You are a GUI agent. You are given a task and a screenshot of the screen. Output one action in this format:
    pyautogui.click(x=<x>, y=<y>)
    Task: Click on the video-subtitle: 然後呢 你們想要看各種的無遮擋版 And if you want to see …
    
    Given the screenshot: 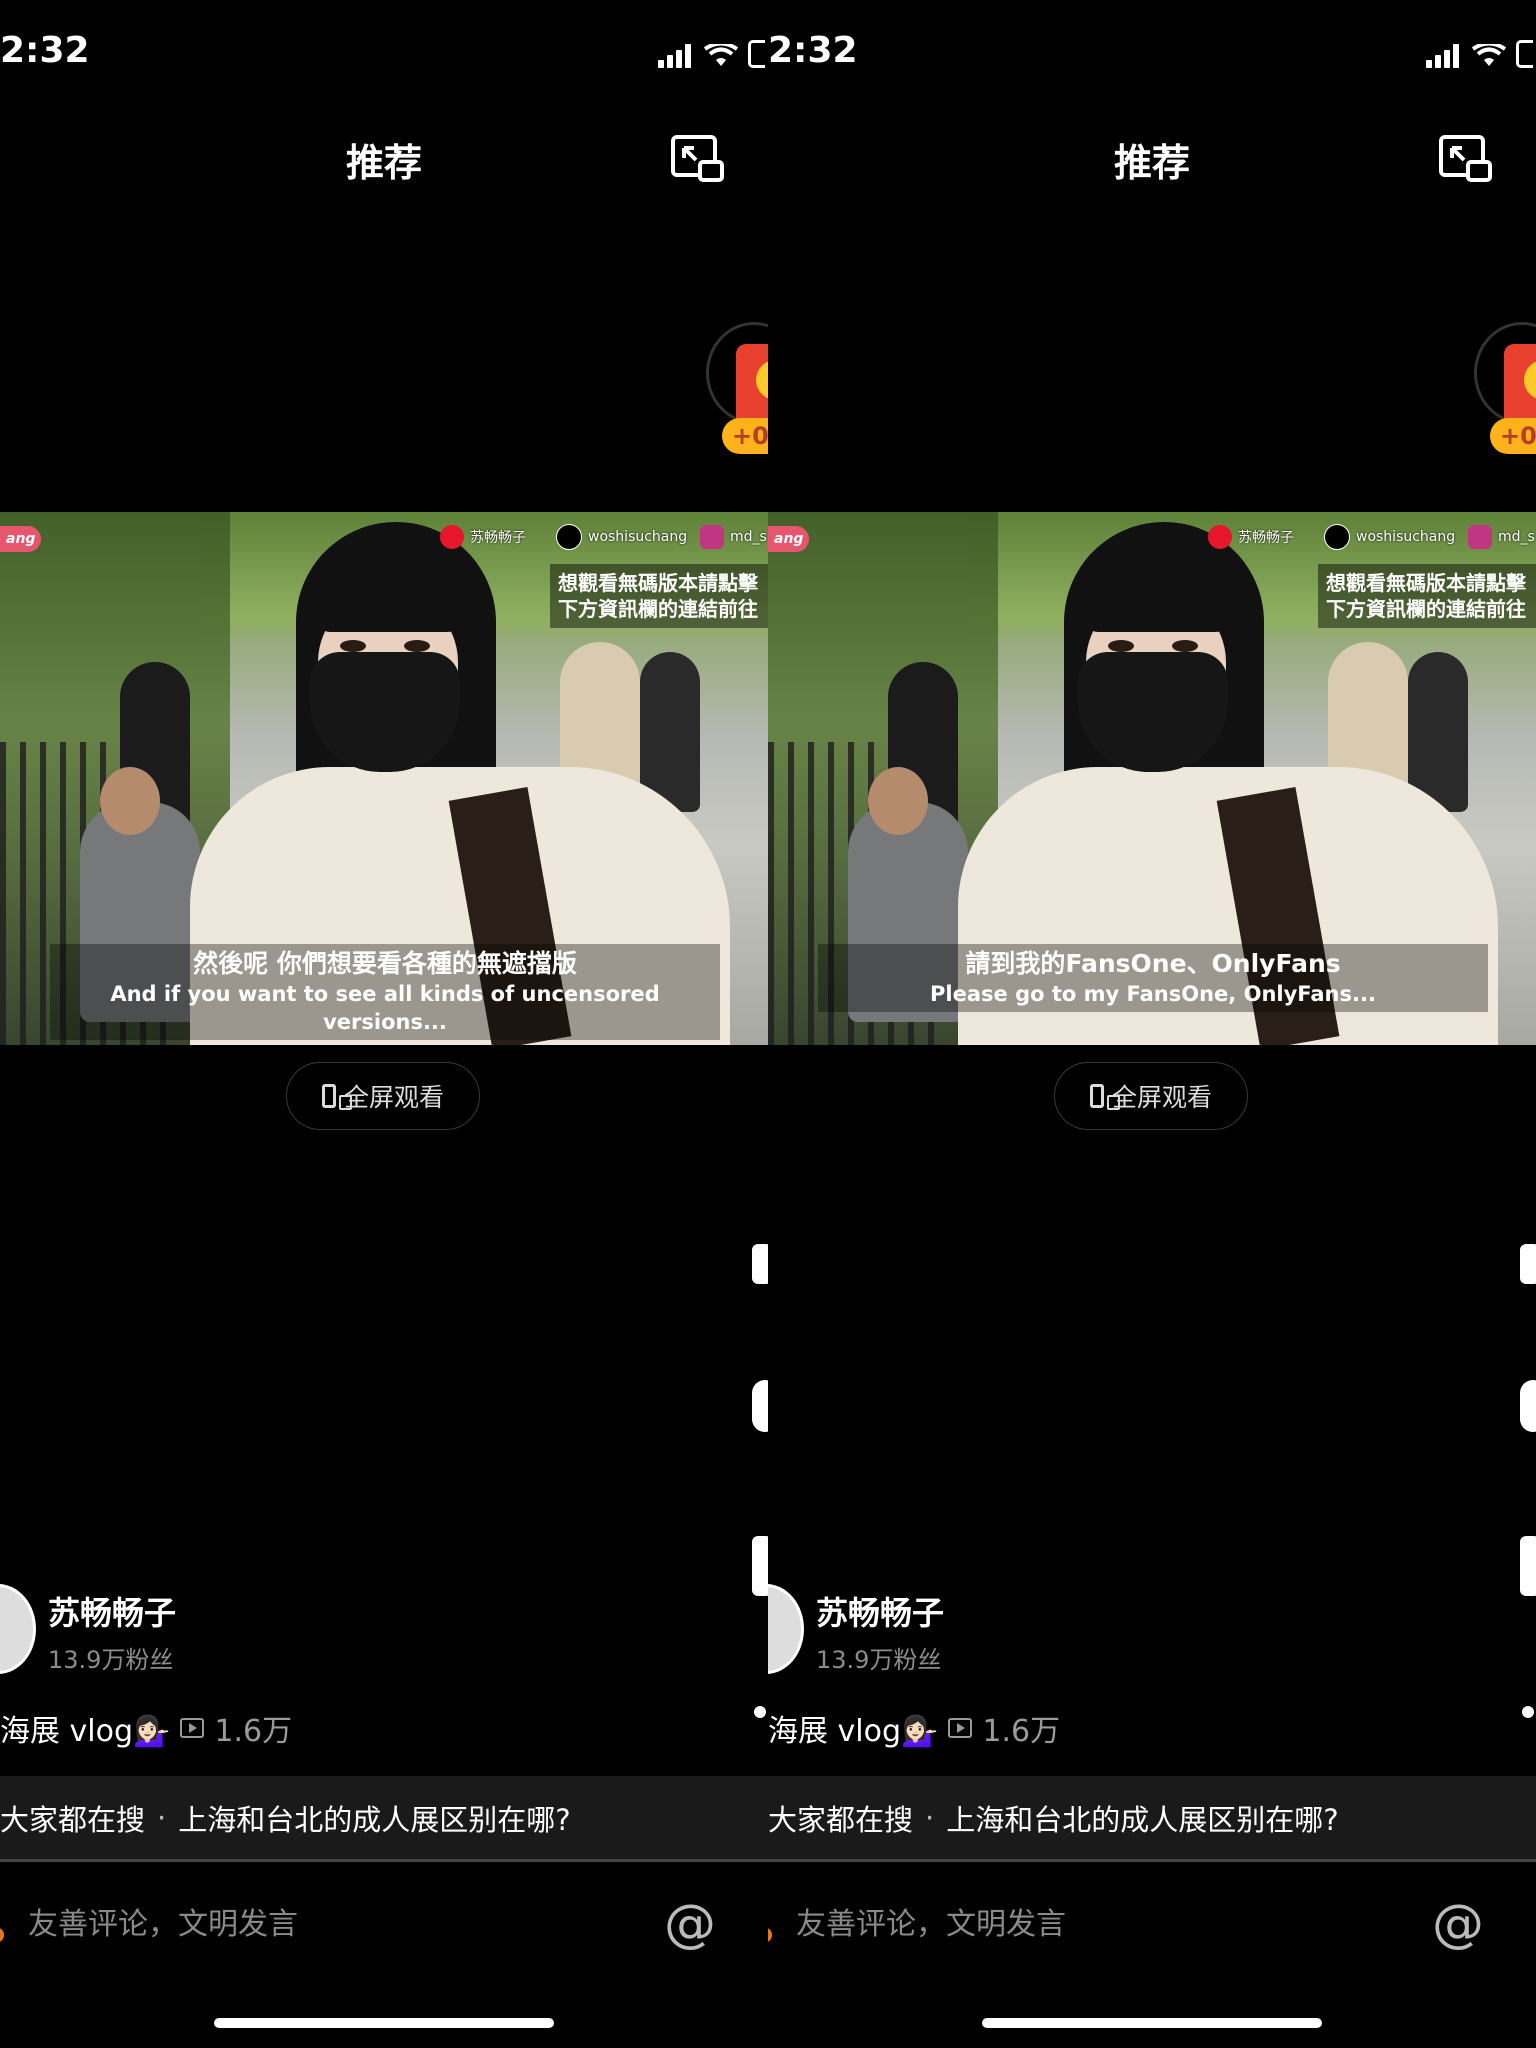 What is the action you would take?
    pyautogui.click(x=385, y=992)
    